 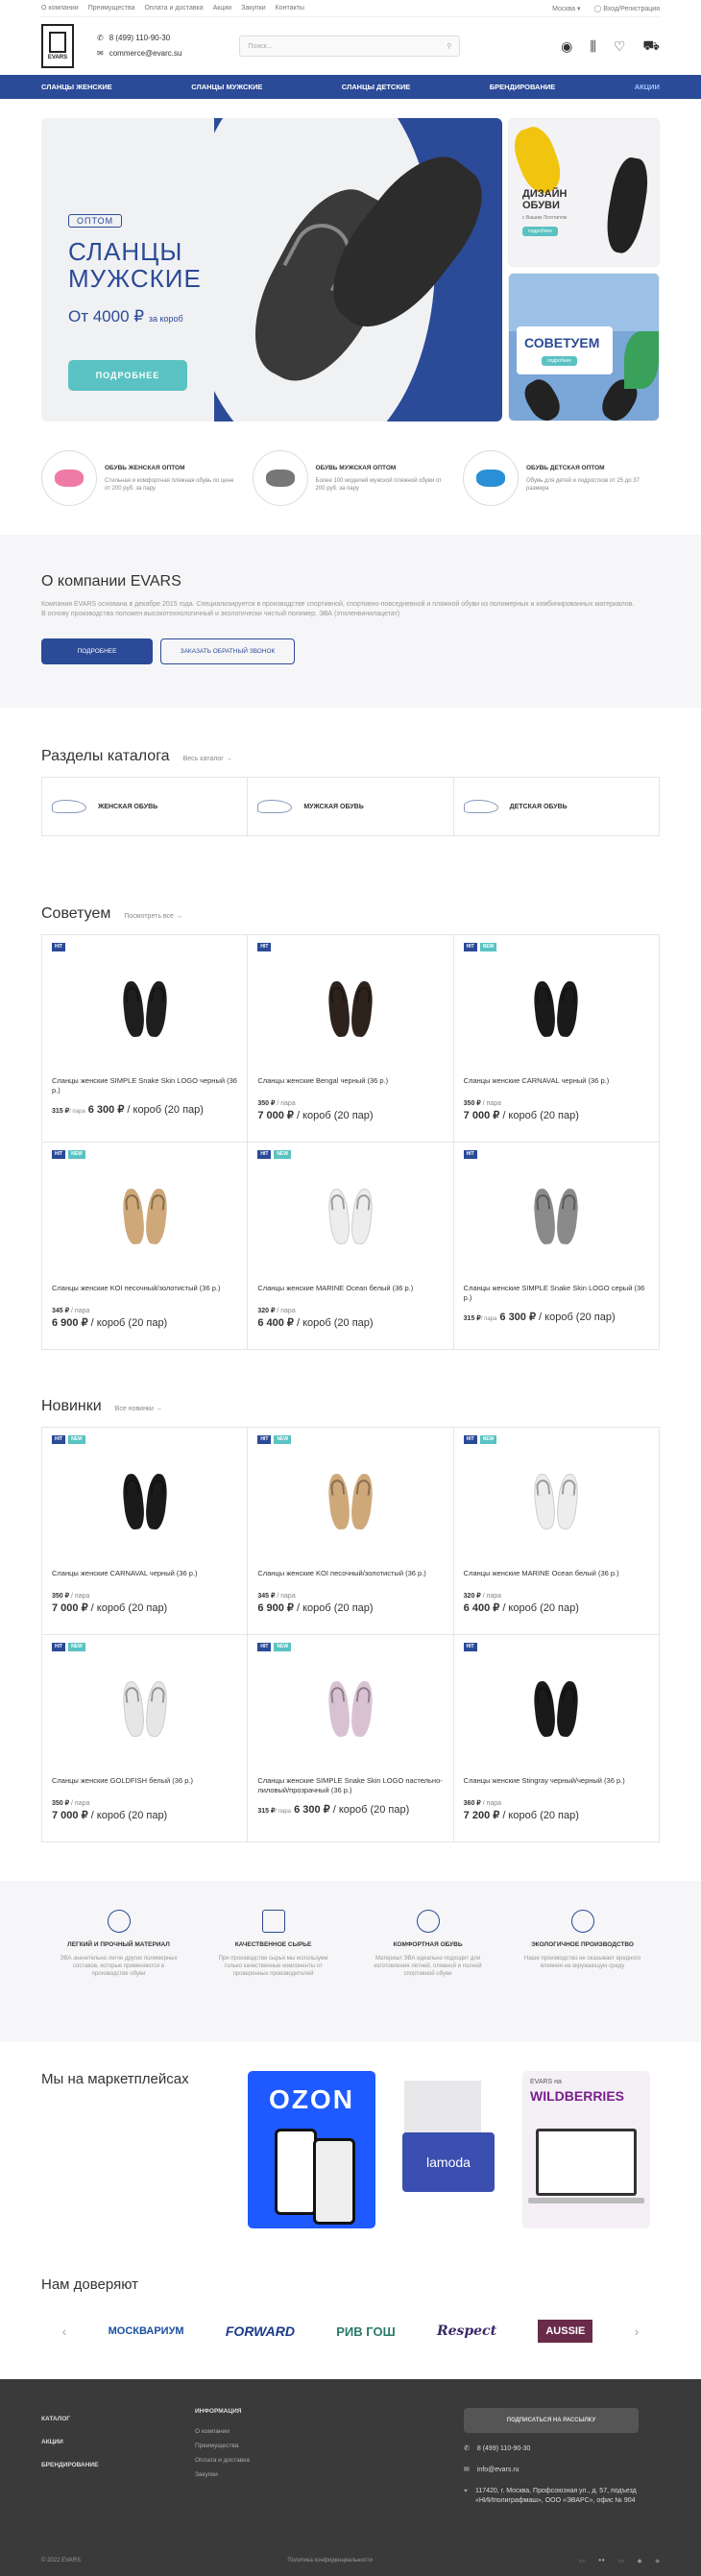 I want to click on lamoda-card: lamoda, so click(x=449, y=2149).